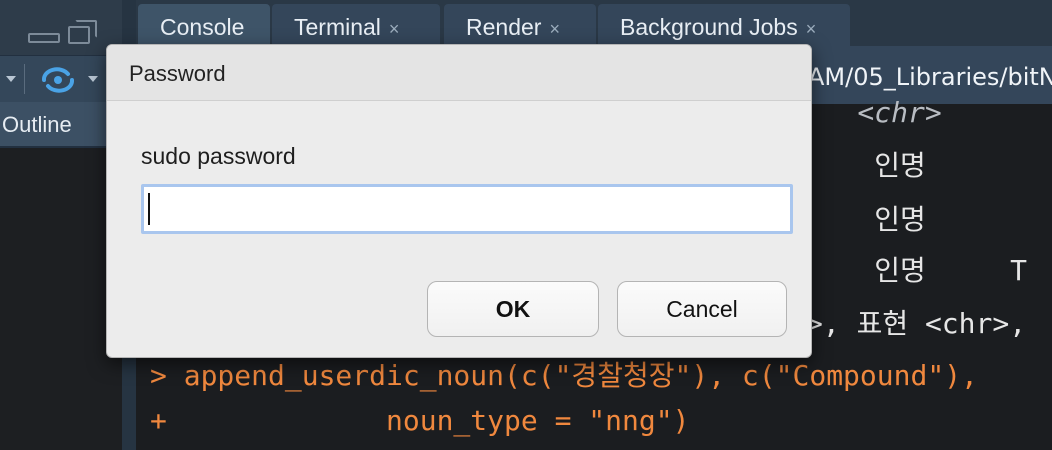  Describe the element at coordinates (467, 209) in the screenshot. I see `password-input` at that location.